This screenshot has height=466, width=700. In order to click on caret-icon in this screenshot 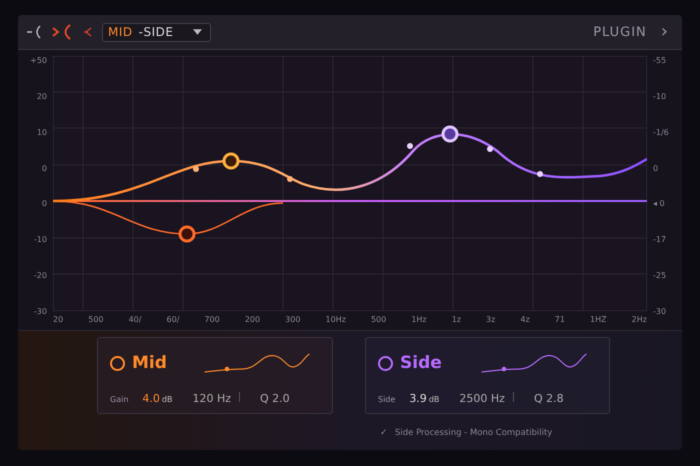, I will do `click(197, 32)`.